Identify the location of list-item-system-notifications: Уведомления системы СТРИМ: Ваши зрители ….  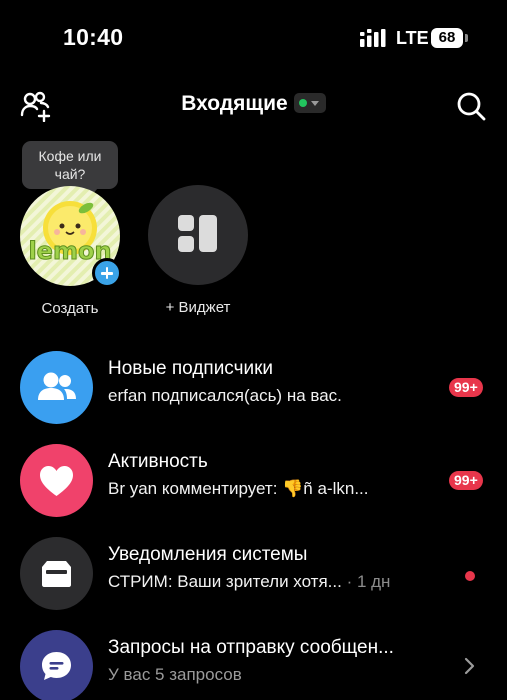
(253, 574).